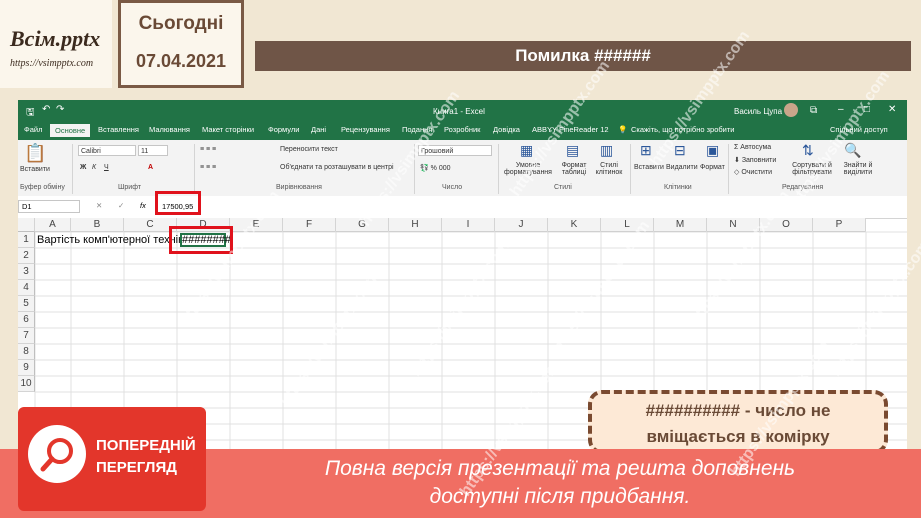 This screenshot has width=921, height=518. I want to click on excel-title-bar: 🖫 ↶ ↷ Книга1 - Excel Василь Цупа ⧉ – □ ✕, so click(462, 111).